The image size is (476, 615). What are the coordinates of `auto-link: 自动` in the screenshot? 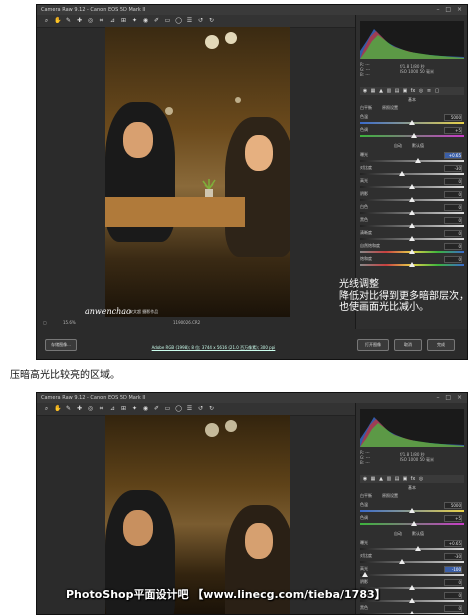 It's located at (398, 534).